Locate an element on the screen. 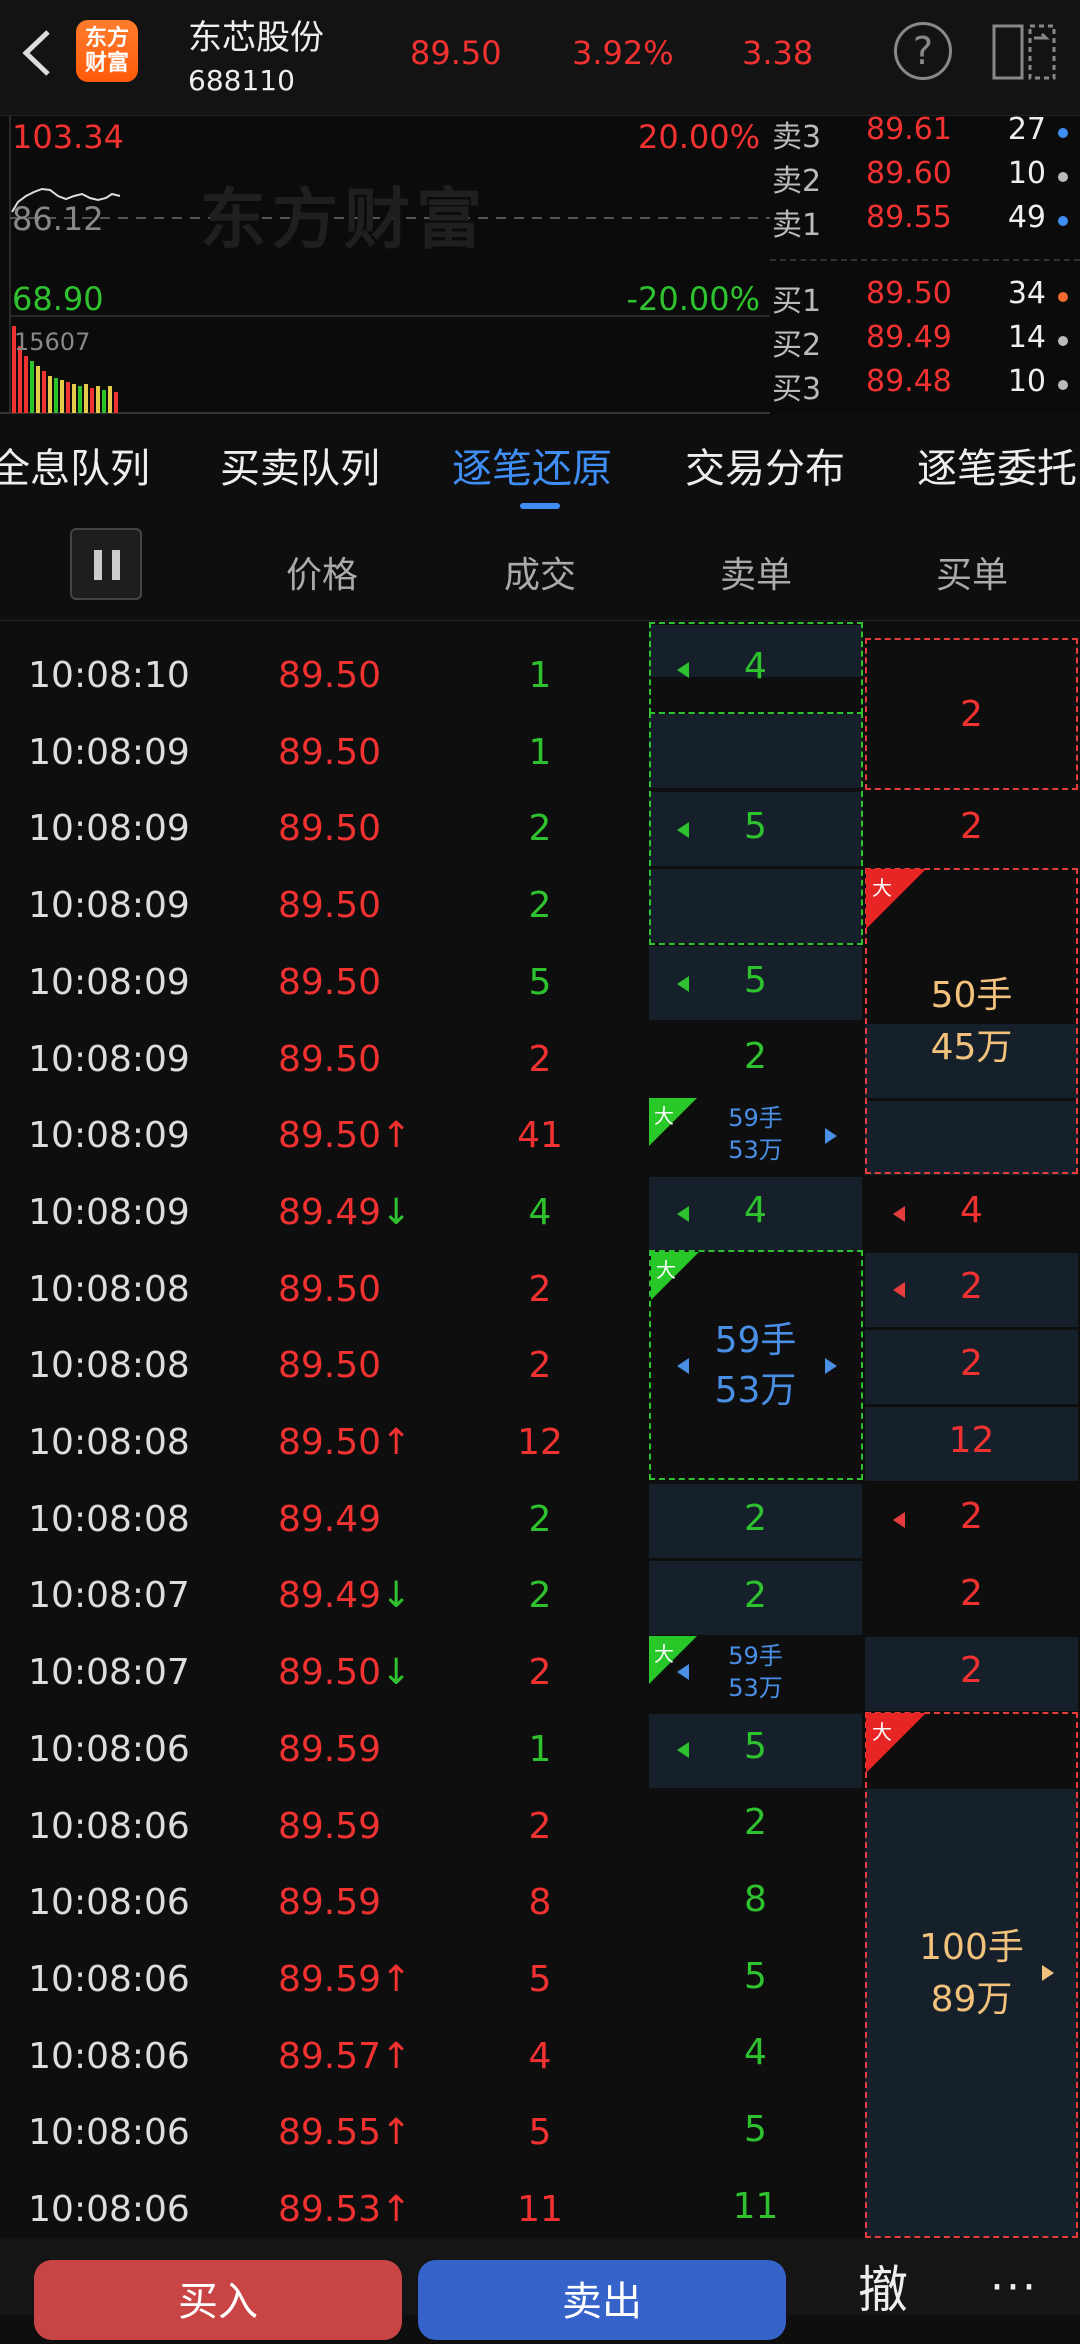  tab-full-queue: 全息队列 is located at coordinates (75, 465).